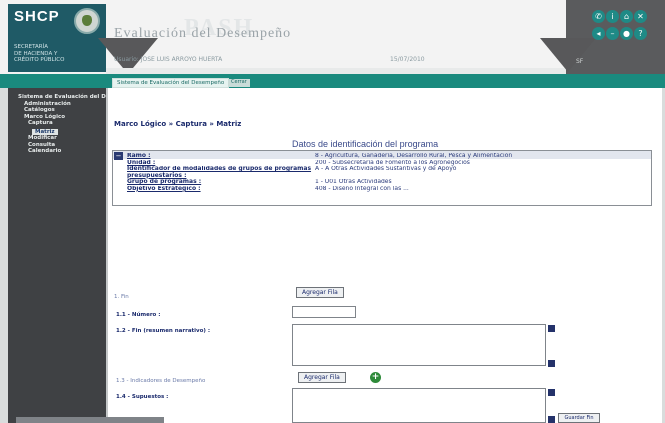 The height and width of the screenshot is (423, 665). What do you see at coordinates (375, 377) in the screenshot?
I see `add-icon: +` at bounding box center [375, 377].